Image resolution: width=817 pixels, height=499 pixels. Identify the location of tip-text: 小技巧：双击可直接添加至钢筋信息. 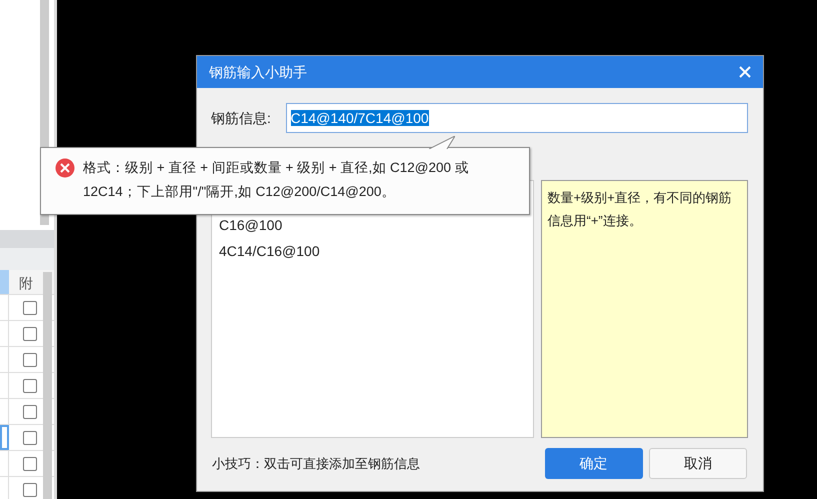
(316, 463).